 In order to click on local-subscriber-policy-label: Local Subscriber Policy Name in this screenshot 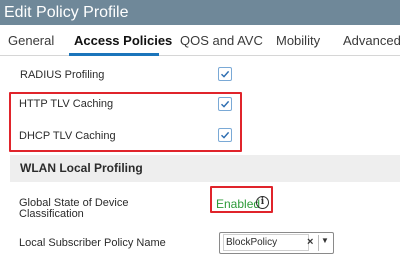, I will do `click(92, 243)`.